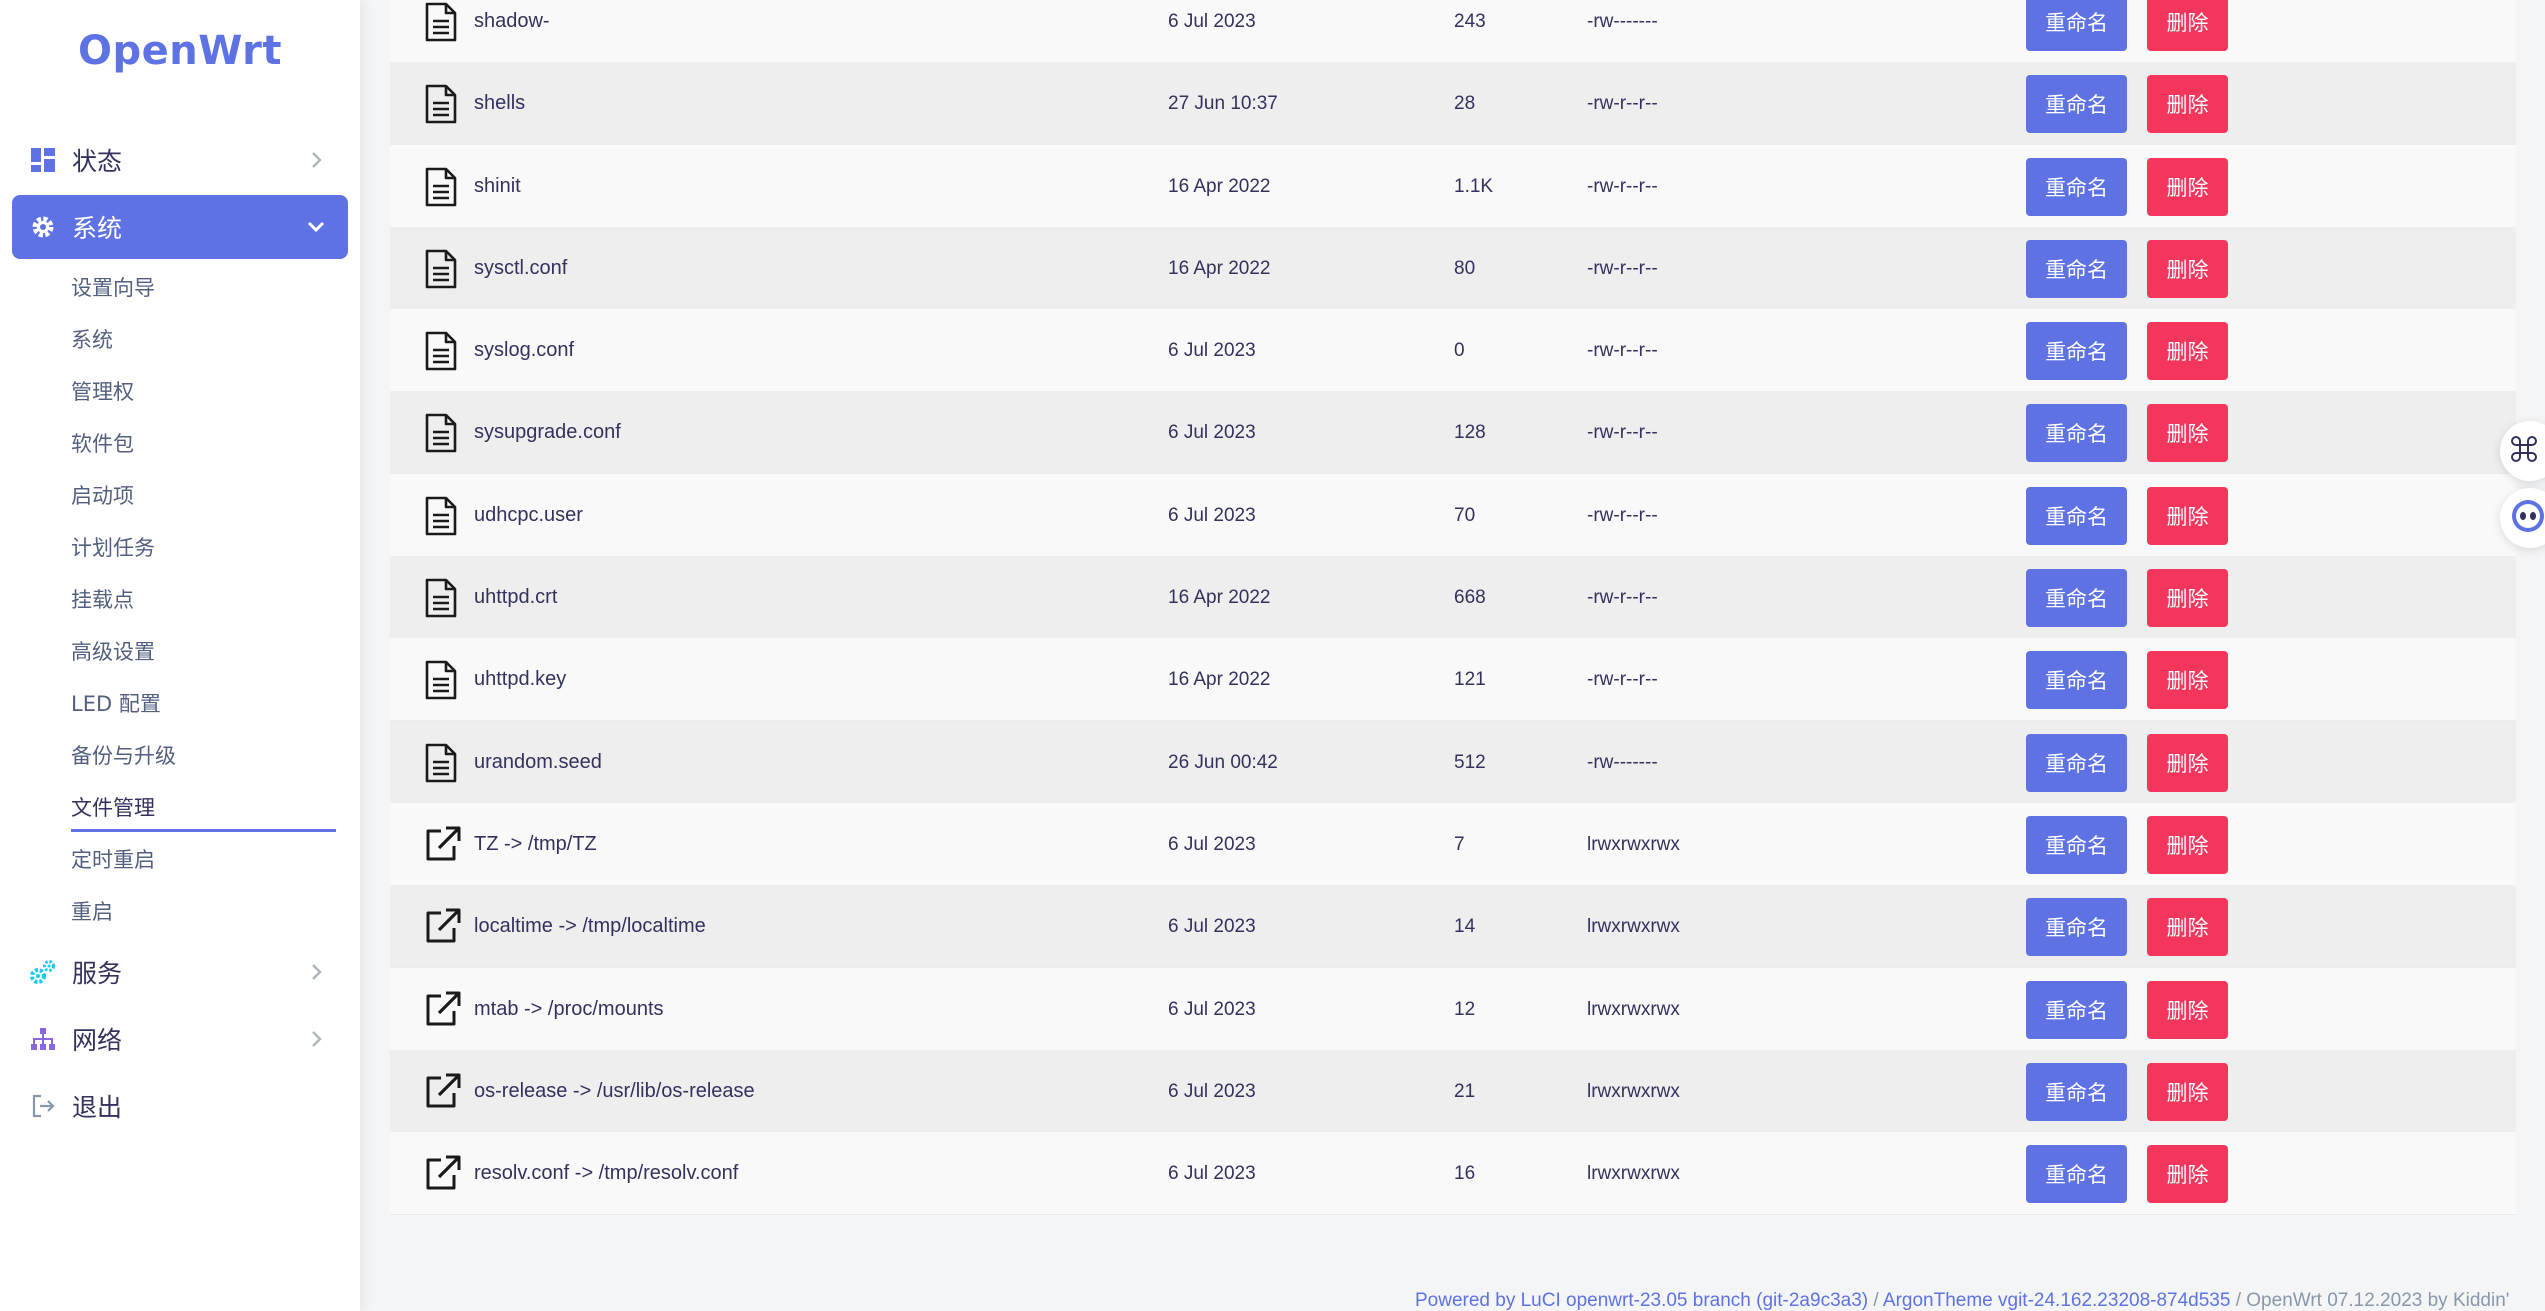  Describe the element at coordinates (1465, 1091) in the screenshot. I see `file-size: 21` at that location.